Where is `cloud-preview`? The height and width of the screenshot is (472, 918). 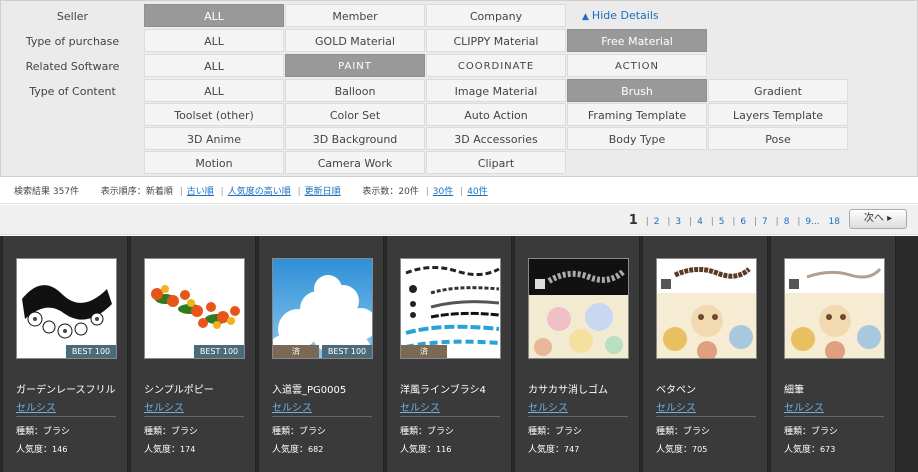
cloud-preview is located at coordinates (322, 308).